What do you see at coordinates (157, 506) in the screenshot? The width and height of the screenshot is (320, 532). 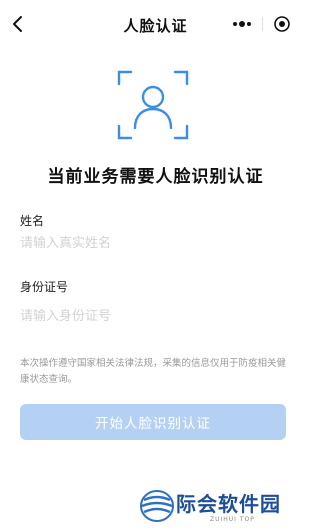 I see `watermark-logo-icon` at bounding box center [157, 506].